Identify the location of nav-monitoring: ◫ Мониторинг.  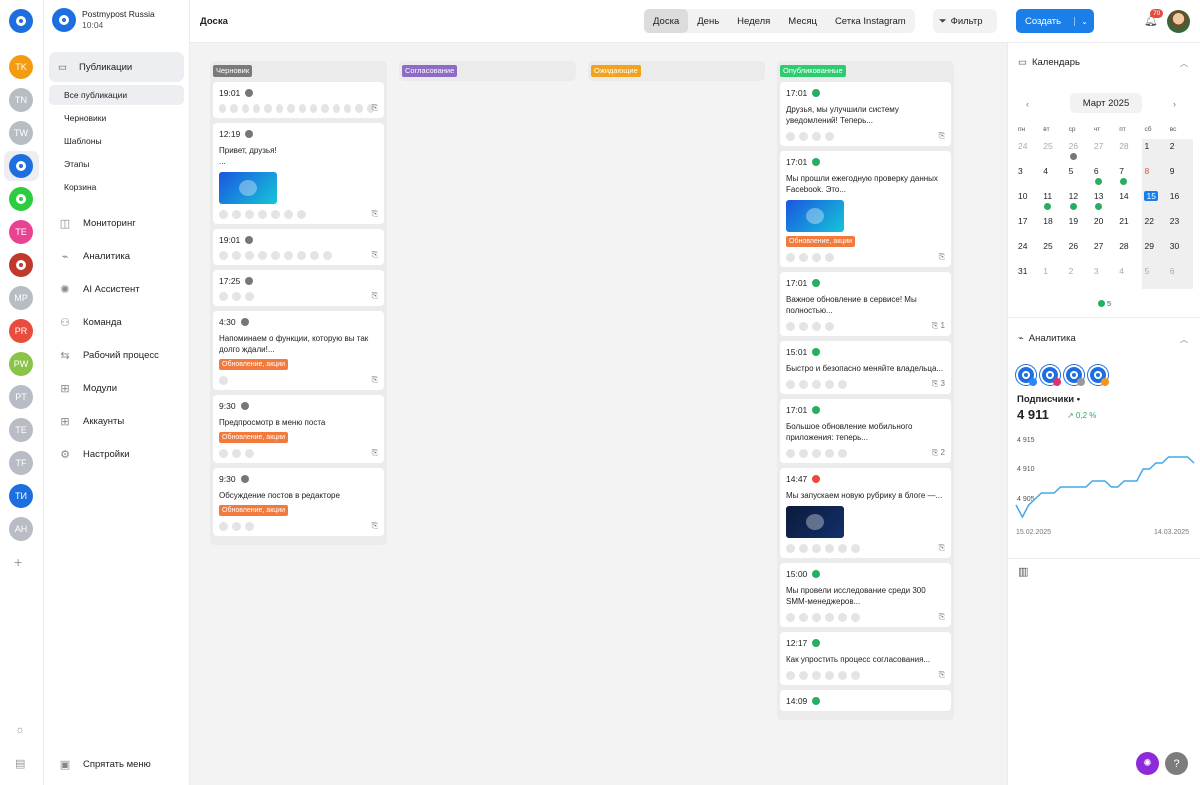
(97, 223).